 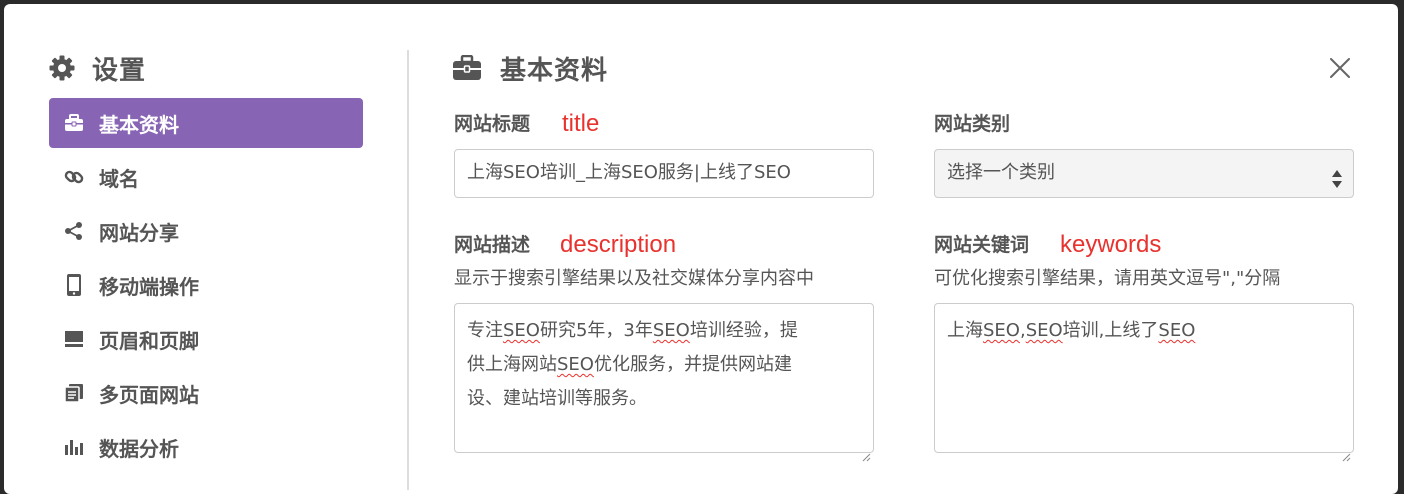 I want to click on sidebar-item-label: 多页面网站, so click(x=149, y=394).